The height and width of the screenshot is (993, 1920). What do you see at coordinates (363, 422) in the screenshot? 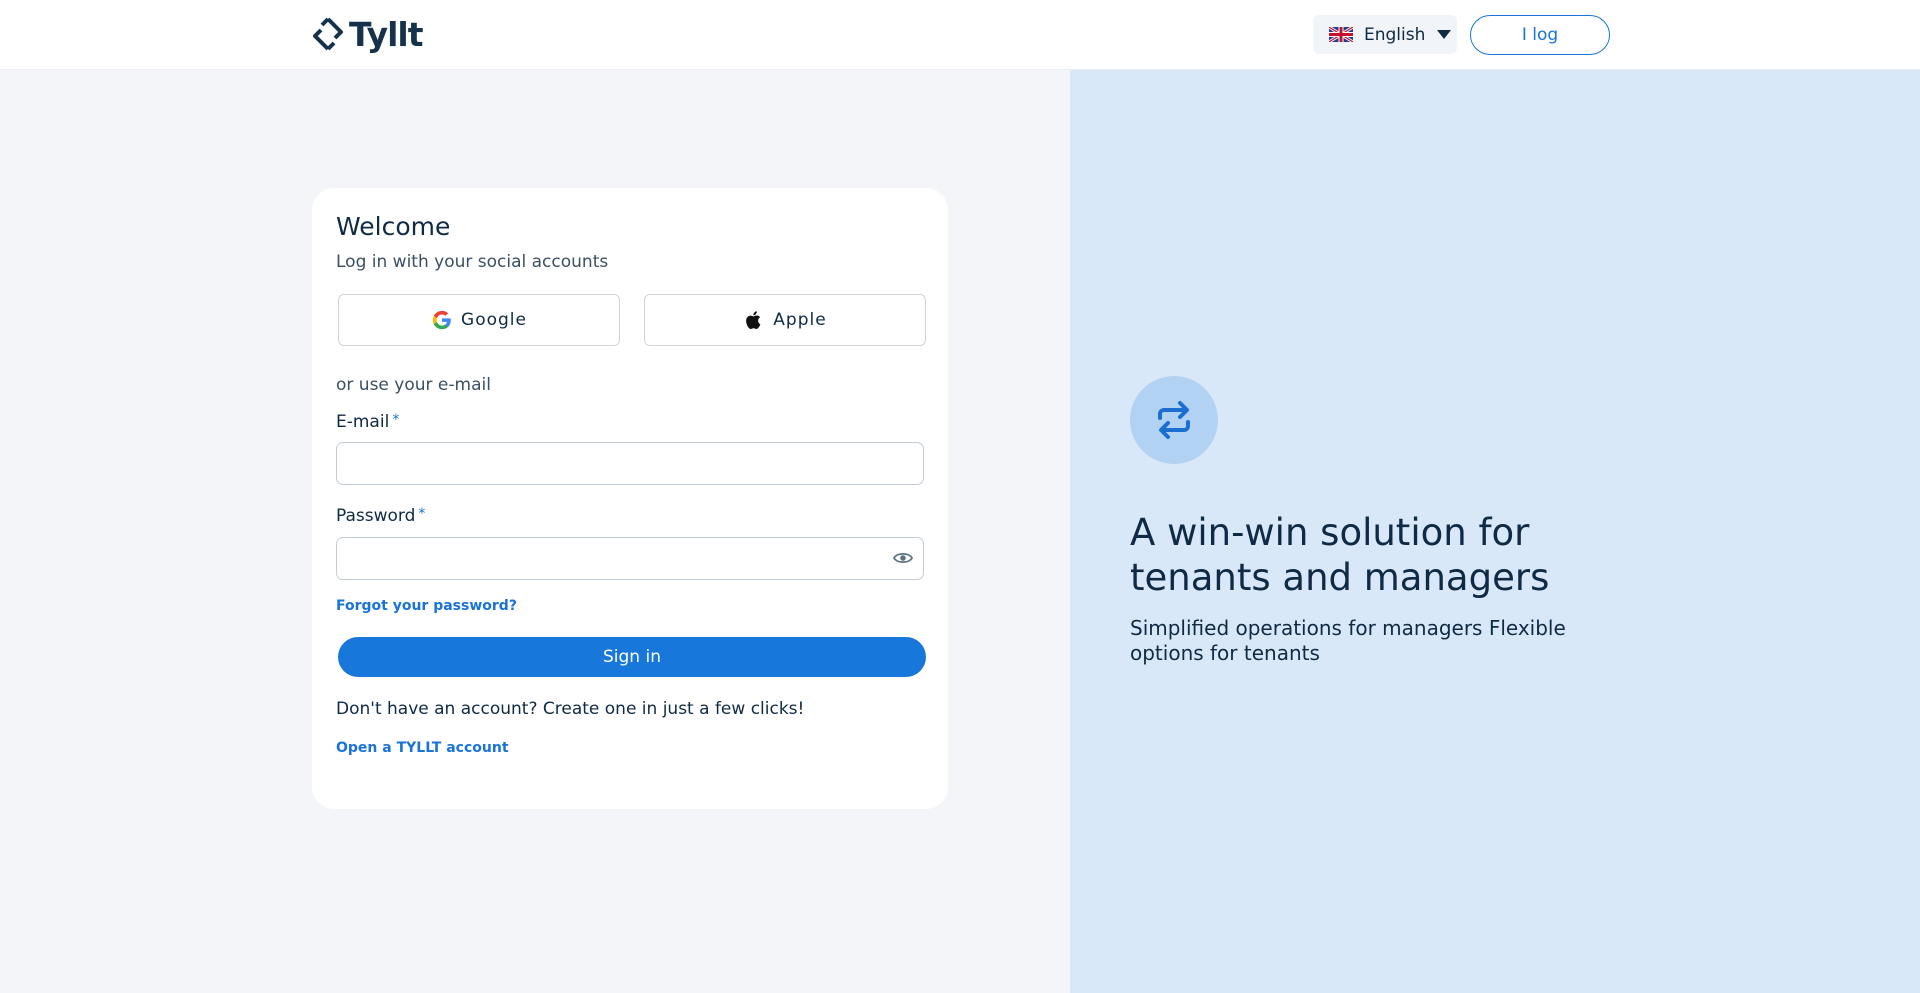
I see `email-label-text: E-mail` at bounding box center [363, 422].